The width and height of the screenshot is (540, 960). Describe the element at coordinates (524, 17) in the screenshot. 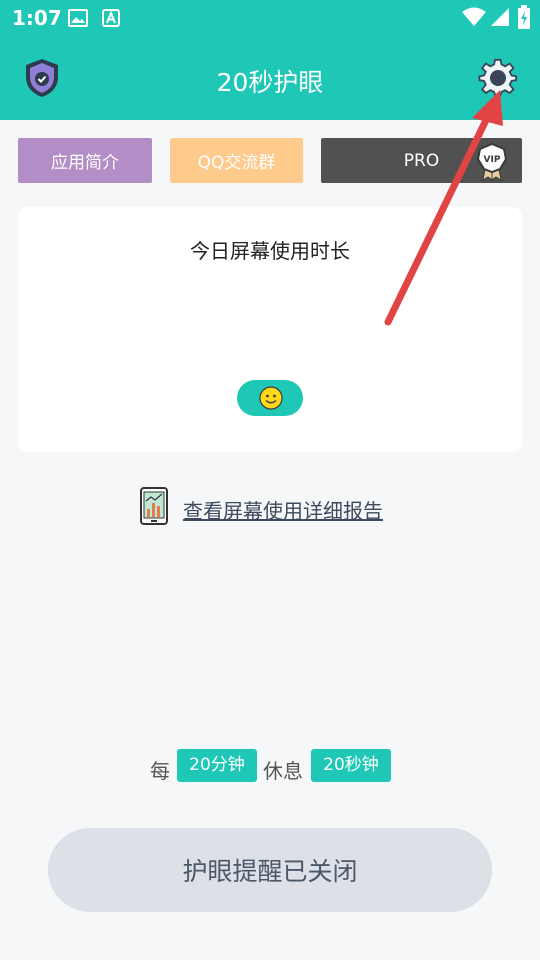

I see `battery-icon` at that location.